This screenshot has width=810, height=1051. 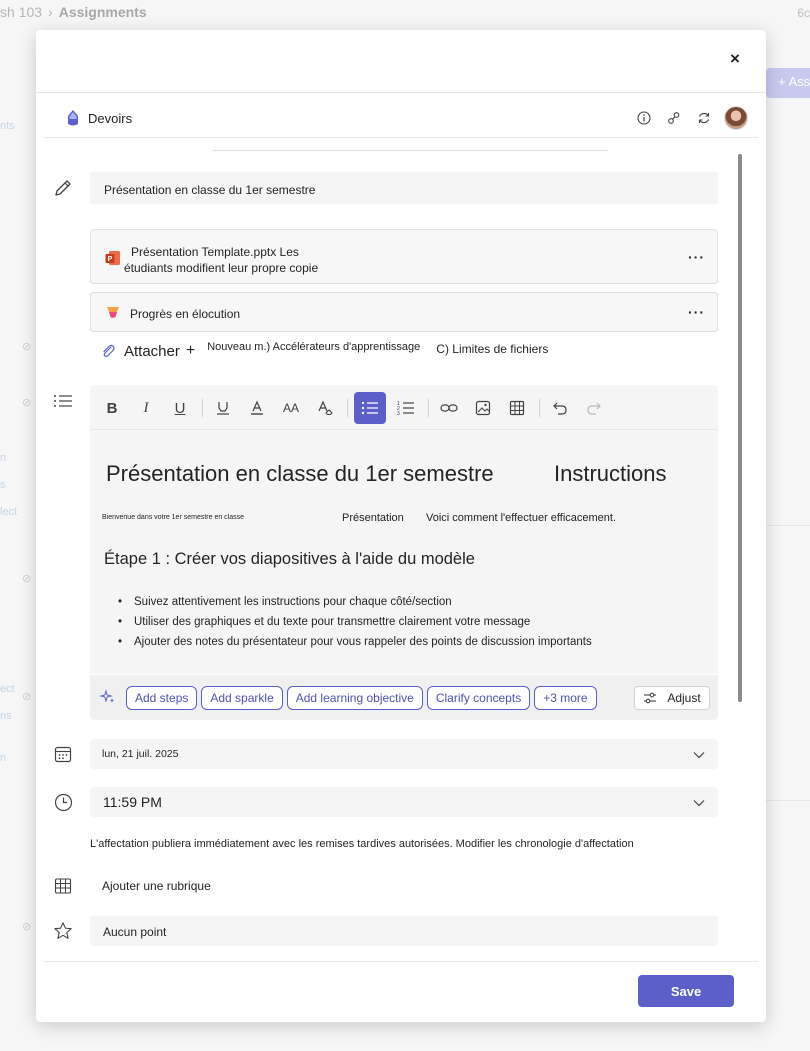 I want to click on instructions-heading: Présentation en classe du 1er semestre, so click(x=300, y=473).